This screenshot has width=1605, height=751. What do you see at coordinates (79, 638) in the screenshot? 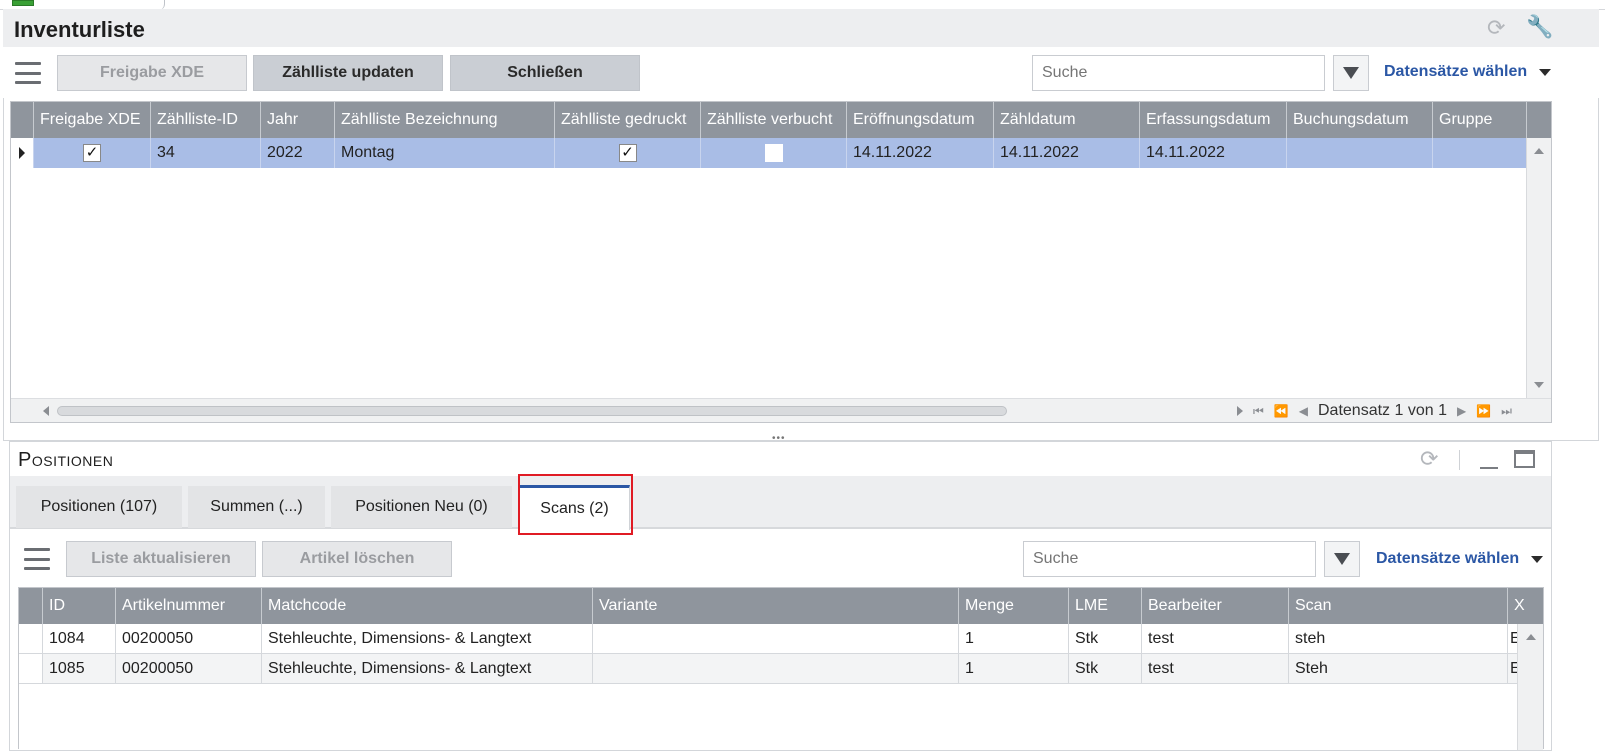
I see `id-cell: 1084` at bounding box center [79, 638].